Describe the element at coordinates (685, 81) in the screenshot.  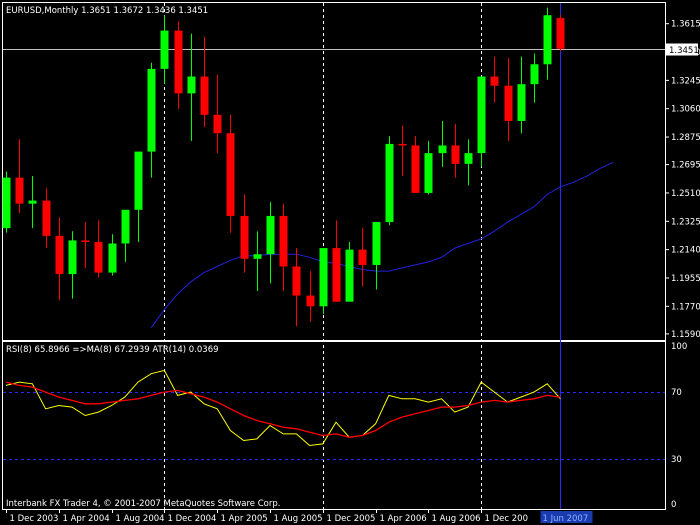
I see `price-tick-label: 1.3245` at that location.